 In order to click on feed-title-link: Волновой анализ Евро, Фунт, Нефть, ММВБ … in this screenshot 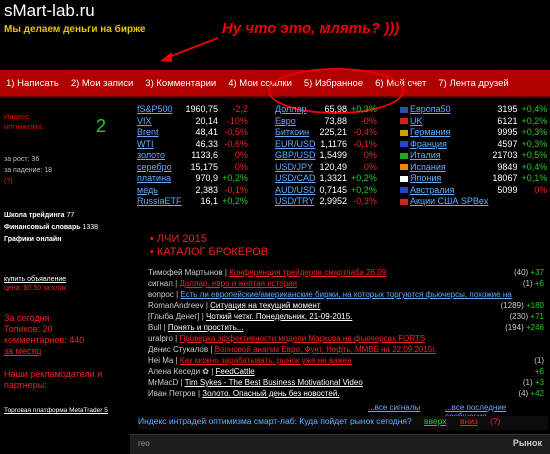, I will do `click(326, 349)`.